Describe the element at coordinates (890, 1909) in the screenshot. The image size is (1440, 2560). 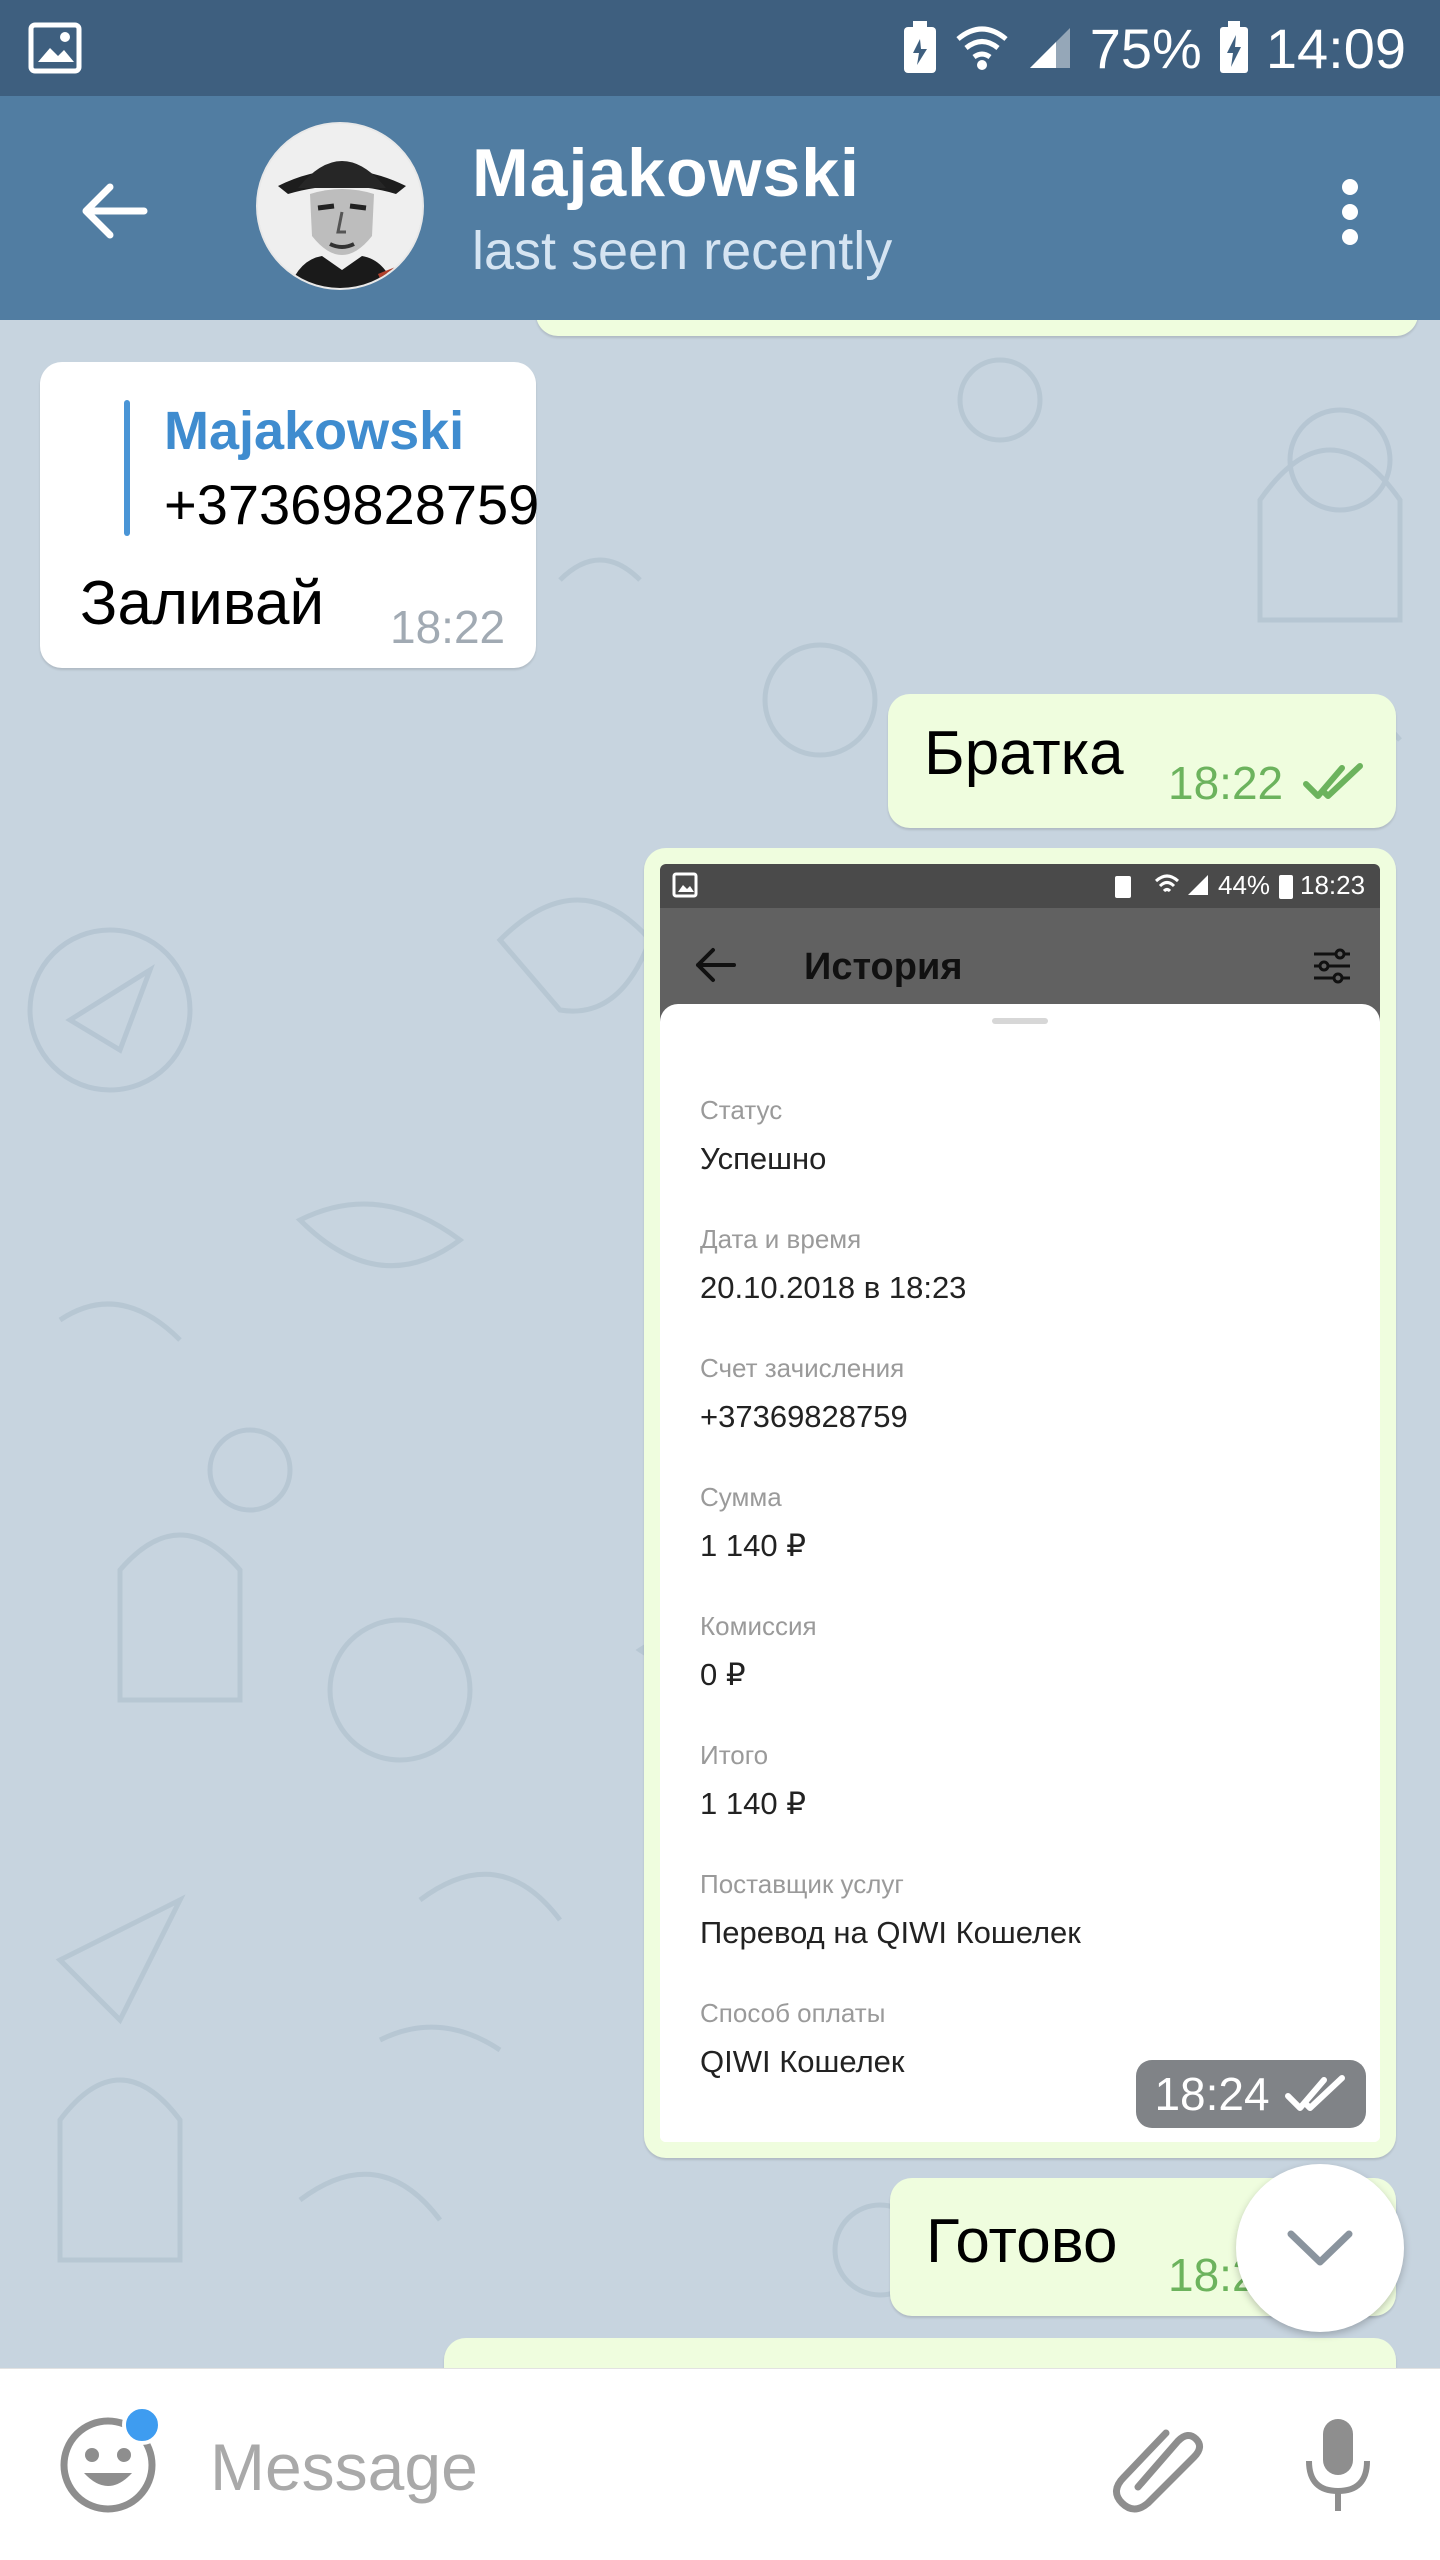
I see `photo-field: Поставщик услуг Перевод на QIWI Кошелек` at that location.